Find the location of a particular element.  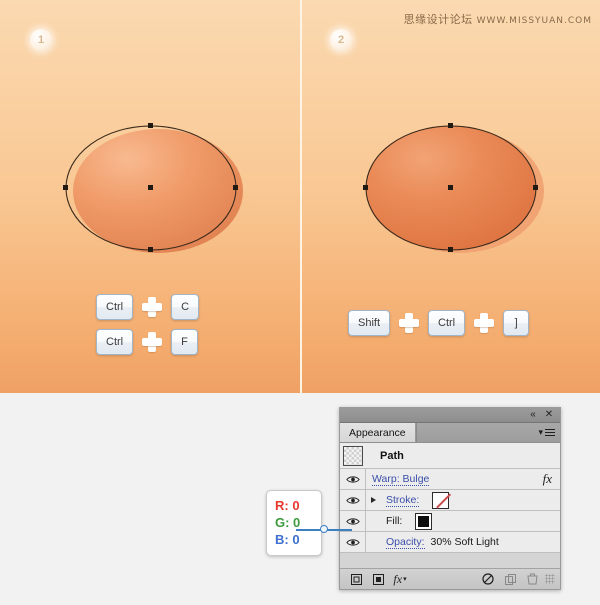

disclosure-triangle-stroke is located at coordinates (373, 500).